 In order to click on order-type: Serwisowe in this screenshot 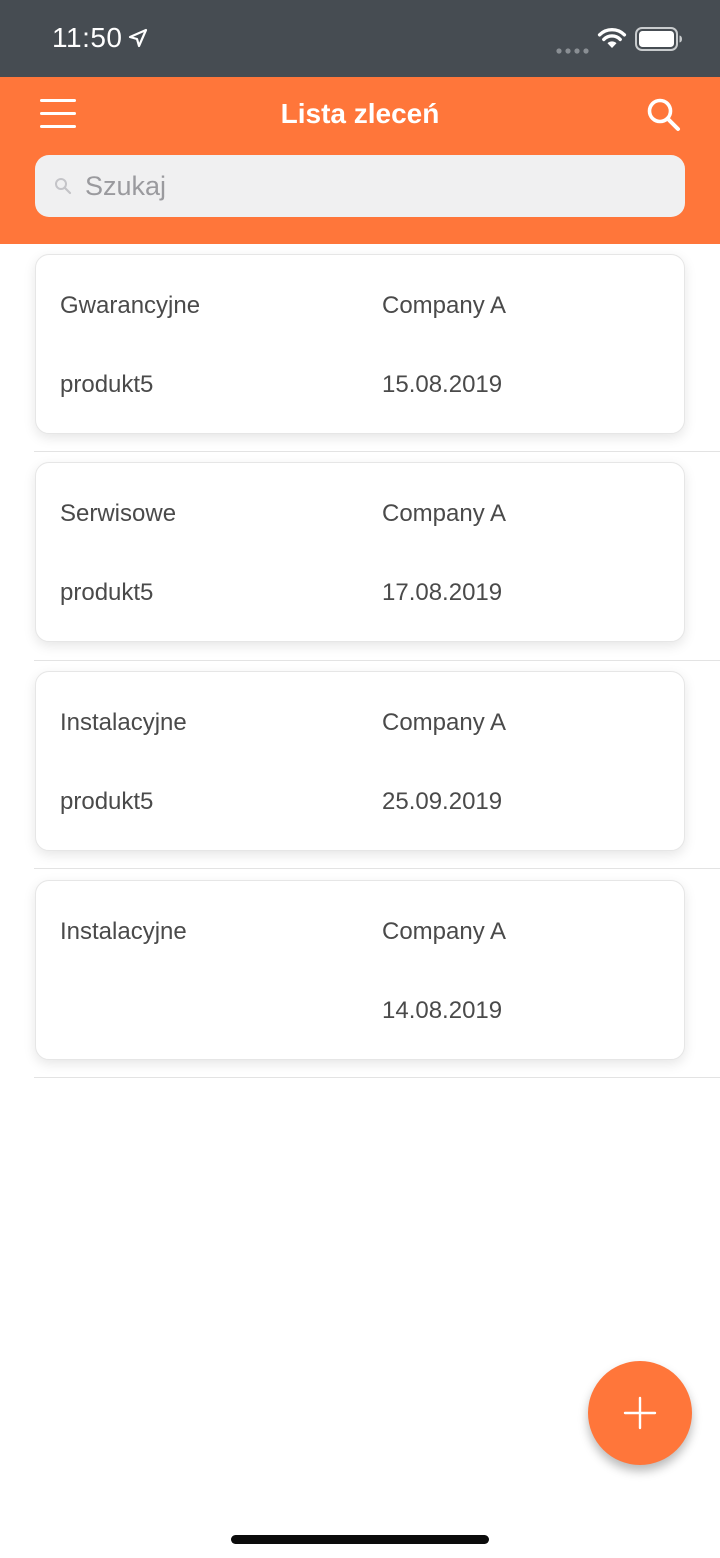, I will do `click(118, 513)`.